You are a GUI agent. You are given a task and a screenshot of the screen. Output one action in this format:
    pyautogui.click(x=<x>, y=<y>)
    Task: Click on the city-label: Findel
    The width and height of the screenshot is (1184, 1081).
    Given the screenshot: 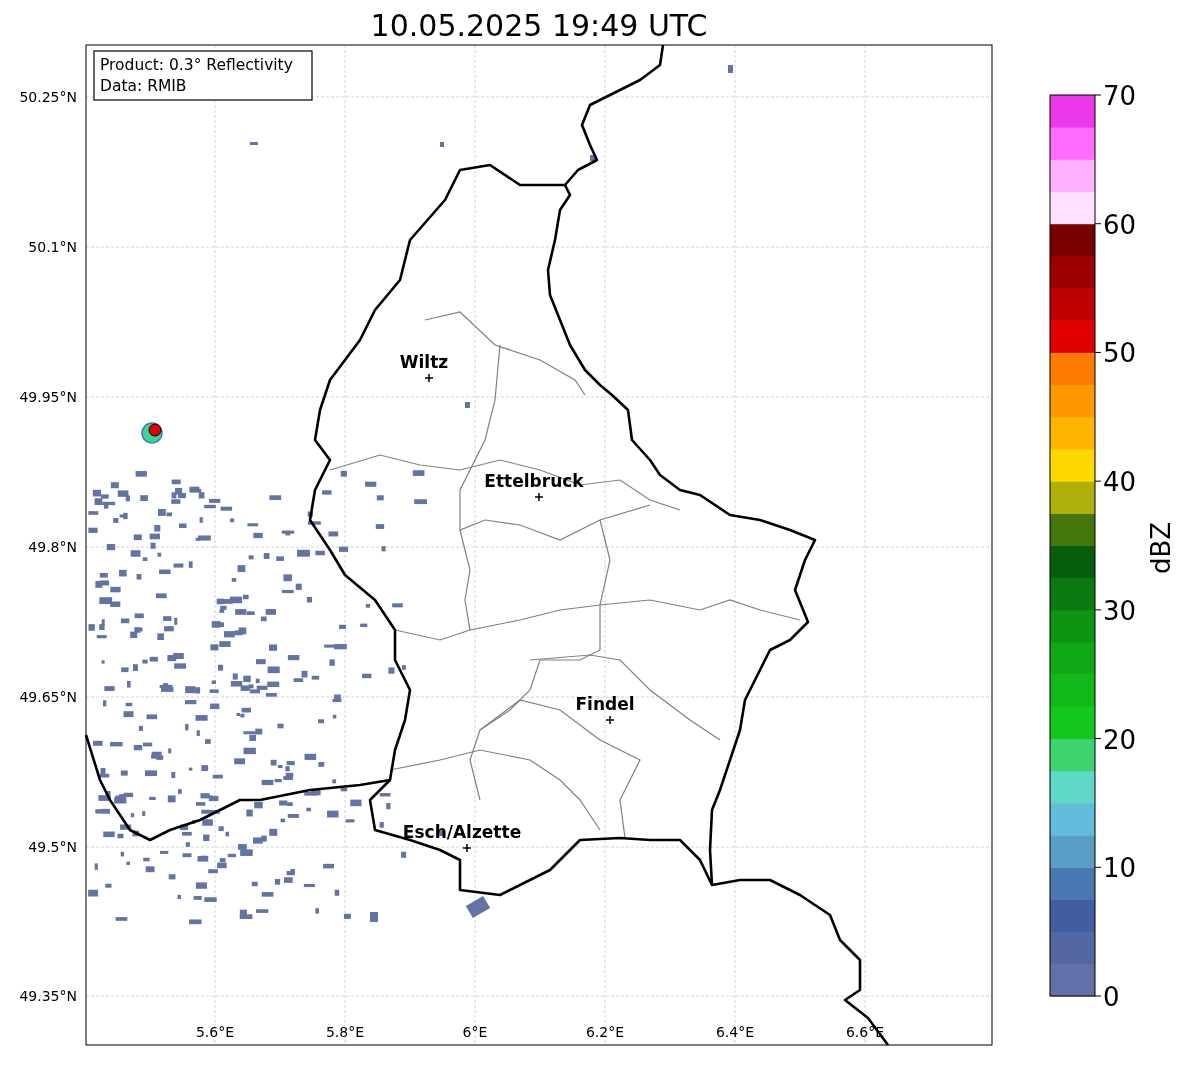 What is the action you would take?
    pyautogui.click(x=605, y=704)
    